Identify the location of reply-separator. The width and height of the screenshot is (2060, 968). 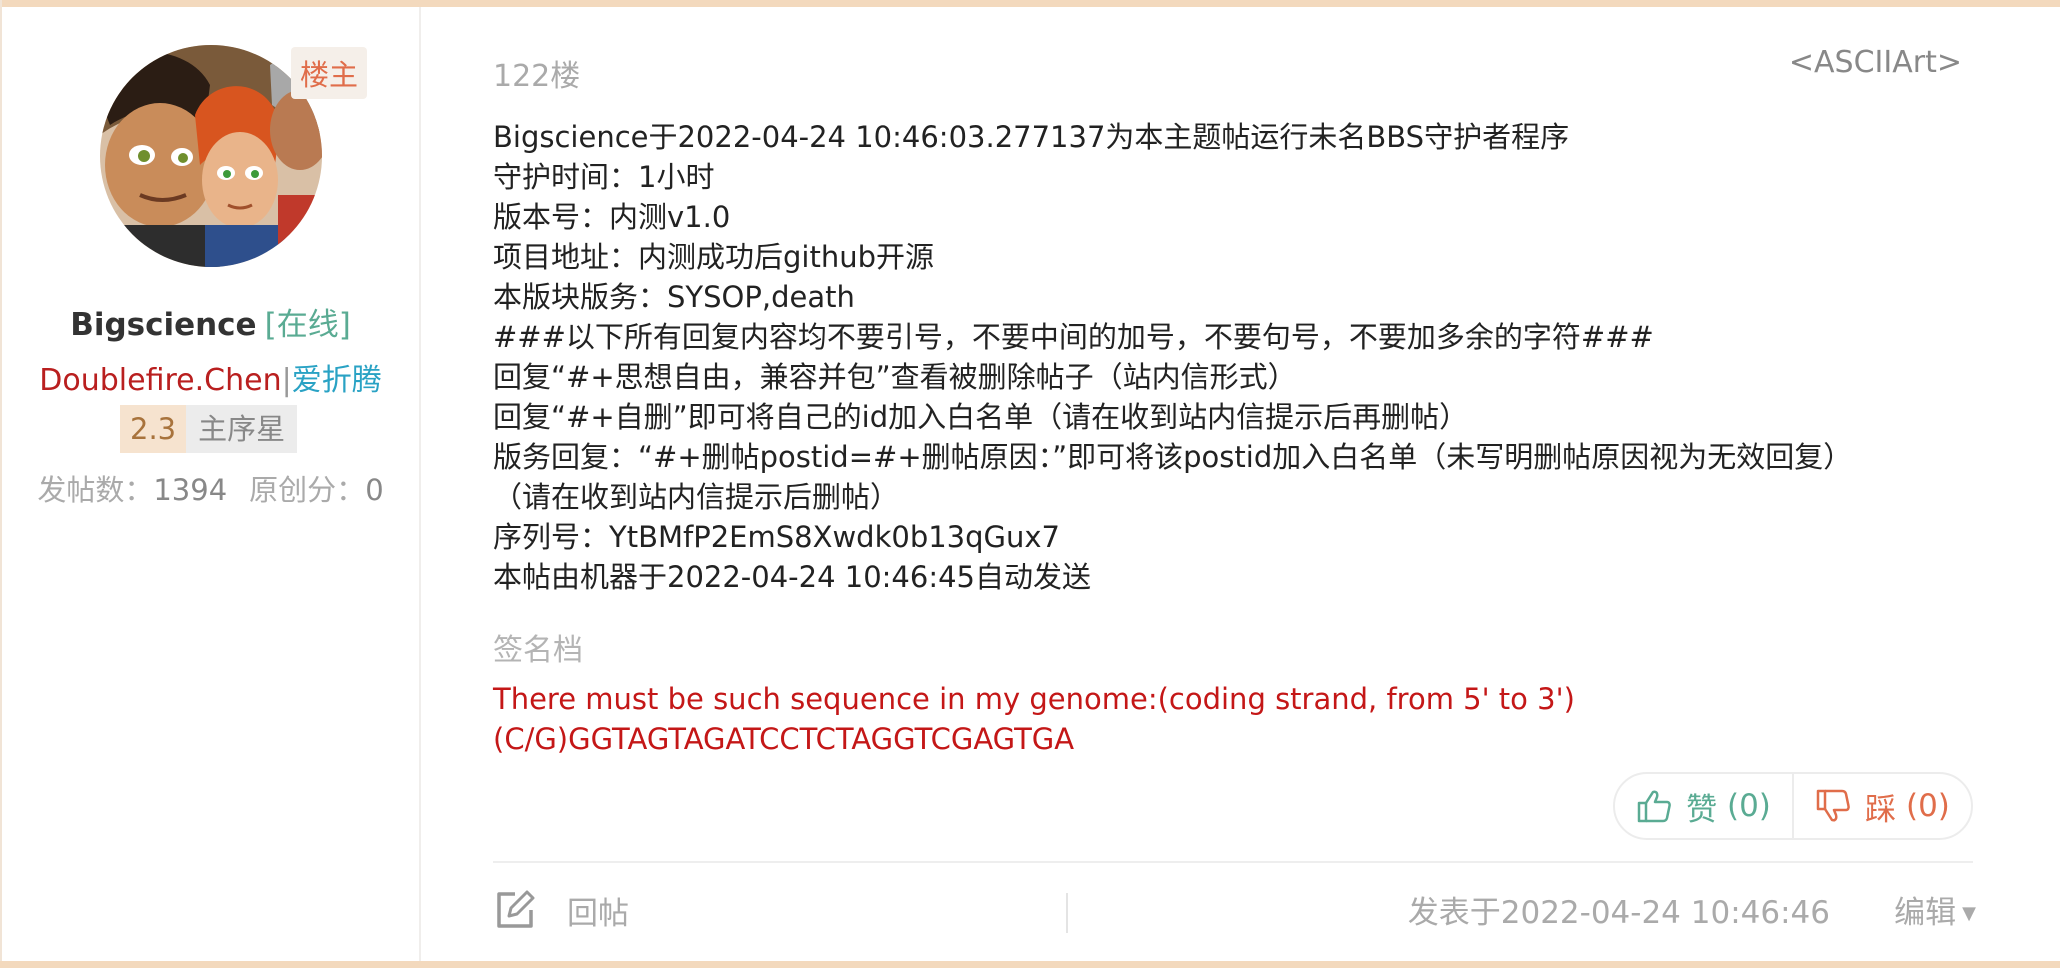
(1067, 913).